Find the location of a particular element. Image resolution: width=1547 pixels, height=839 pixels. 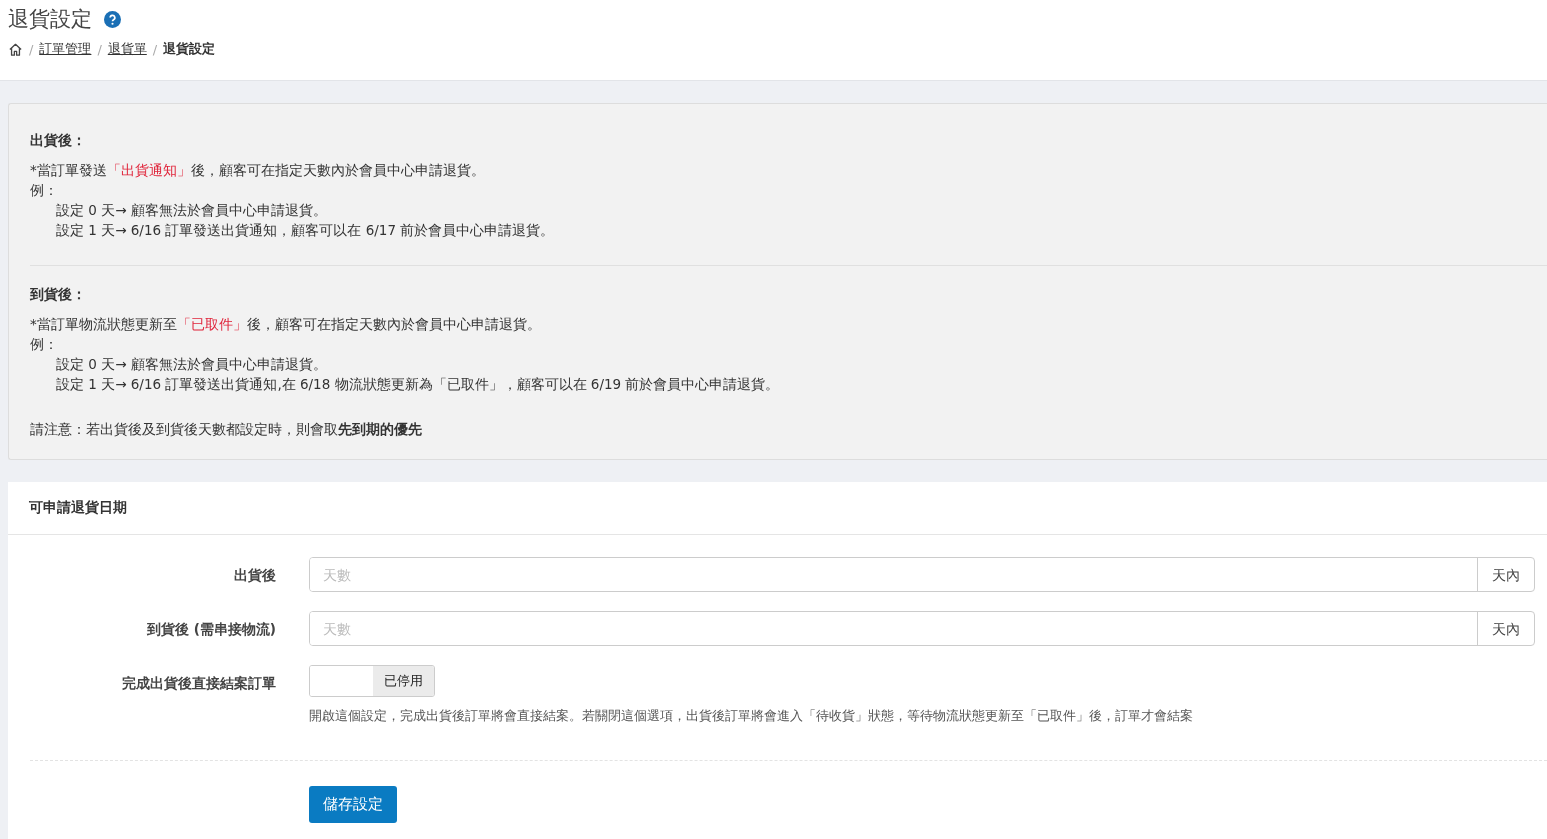

note-text: 請注意：若出貨後及到貨後天數都設定時，則會取先到期的優先 is located at coordinates (226, 429).